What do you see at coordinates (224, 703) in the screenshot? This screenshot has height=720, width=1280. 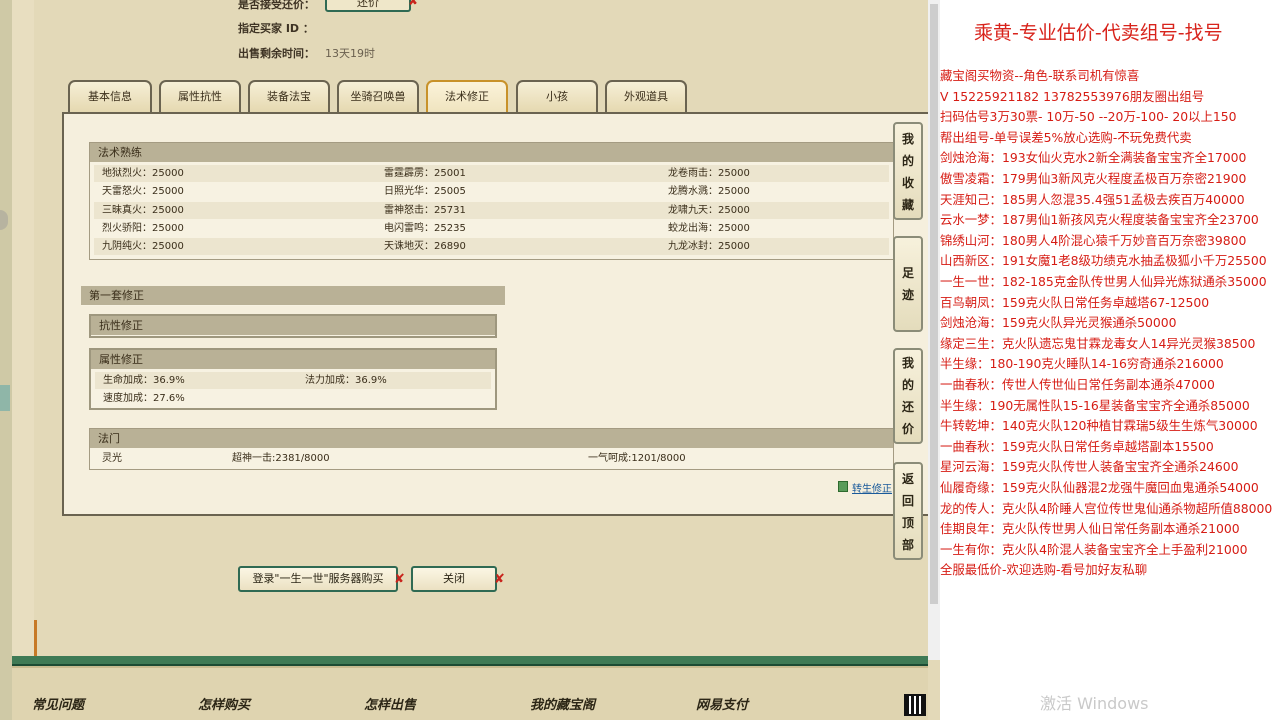 I see `footer-link-how-to-buy: 怎样购买` at bounding box center [224, 703].